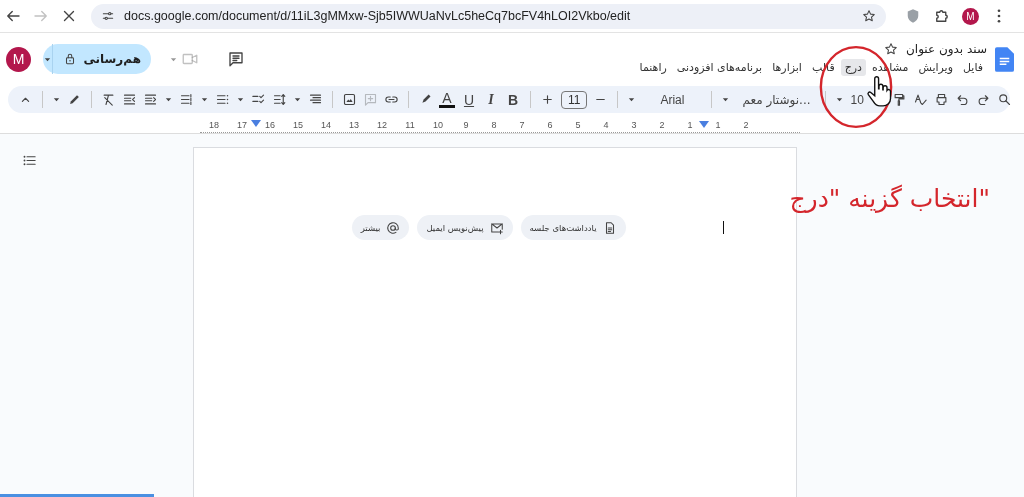 This screenshot has height=497, width=1024. I want to click on smart-chip: یادداشت‌های جلسه, so click(573, 227).